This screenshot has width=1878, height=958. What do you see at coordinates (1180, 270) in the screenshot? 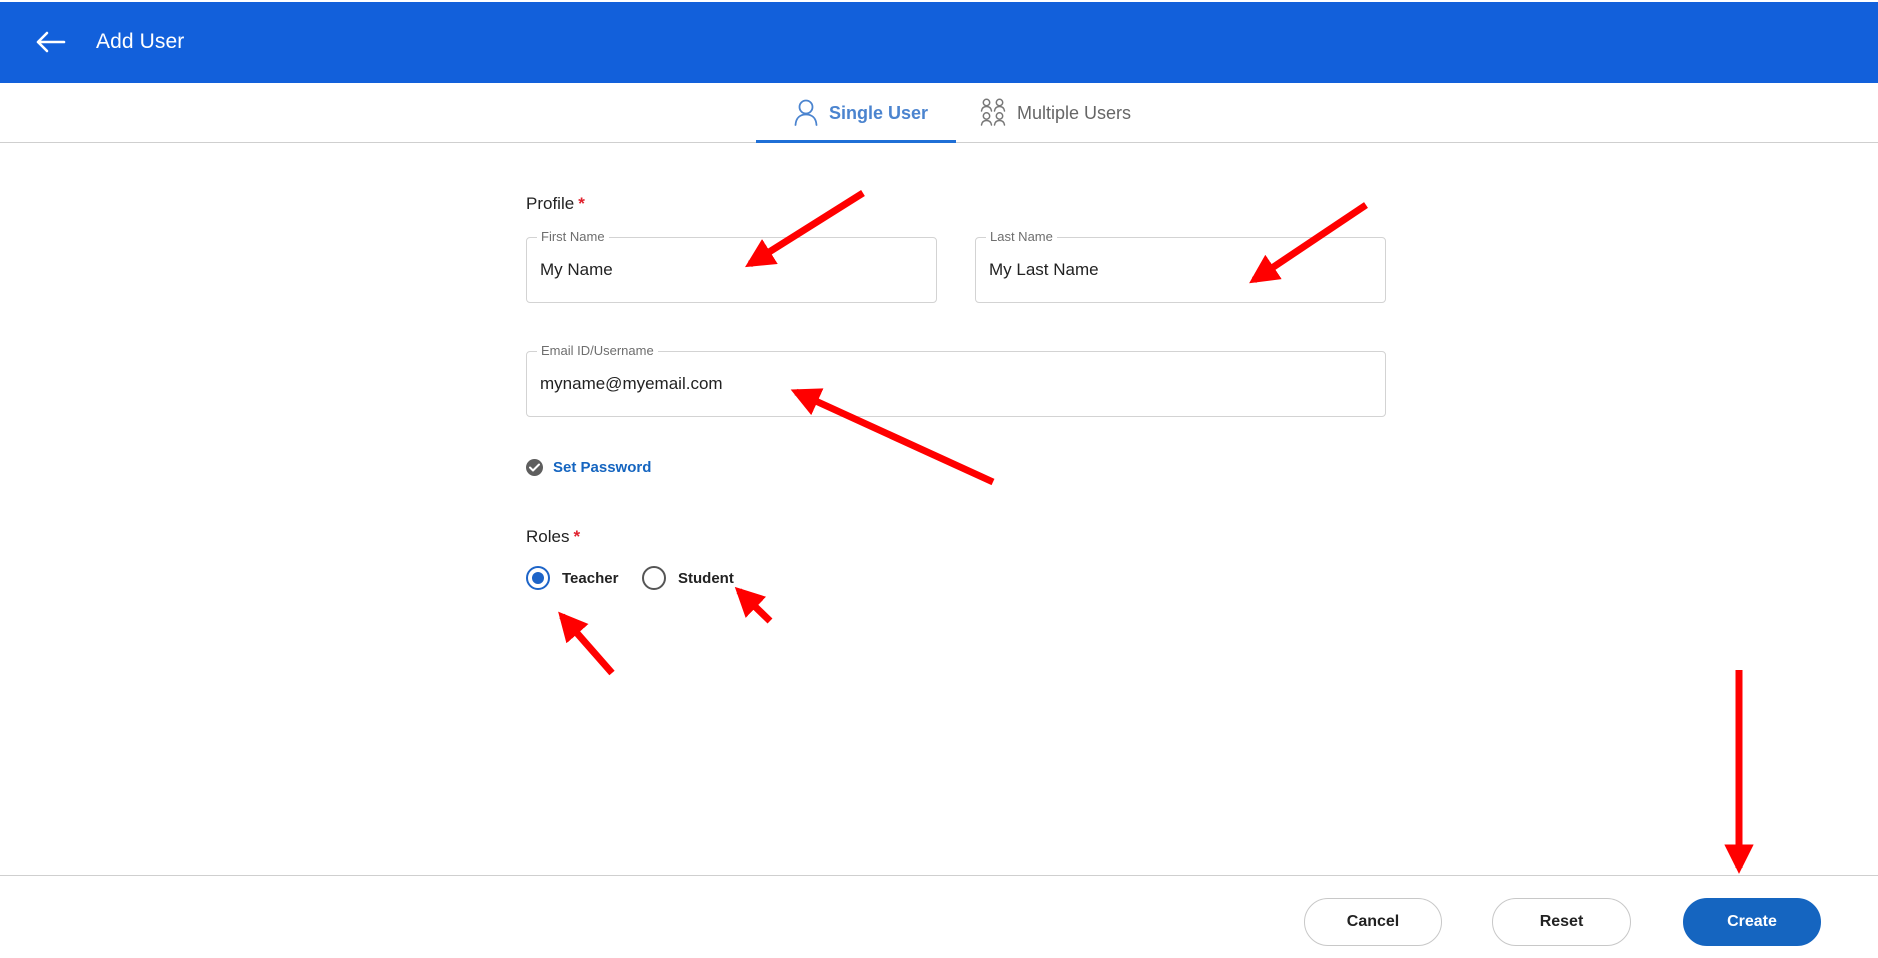
I see `last-name-input` at bounding box center [1180, 270].